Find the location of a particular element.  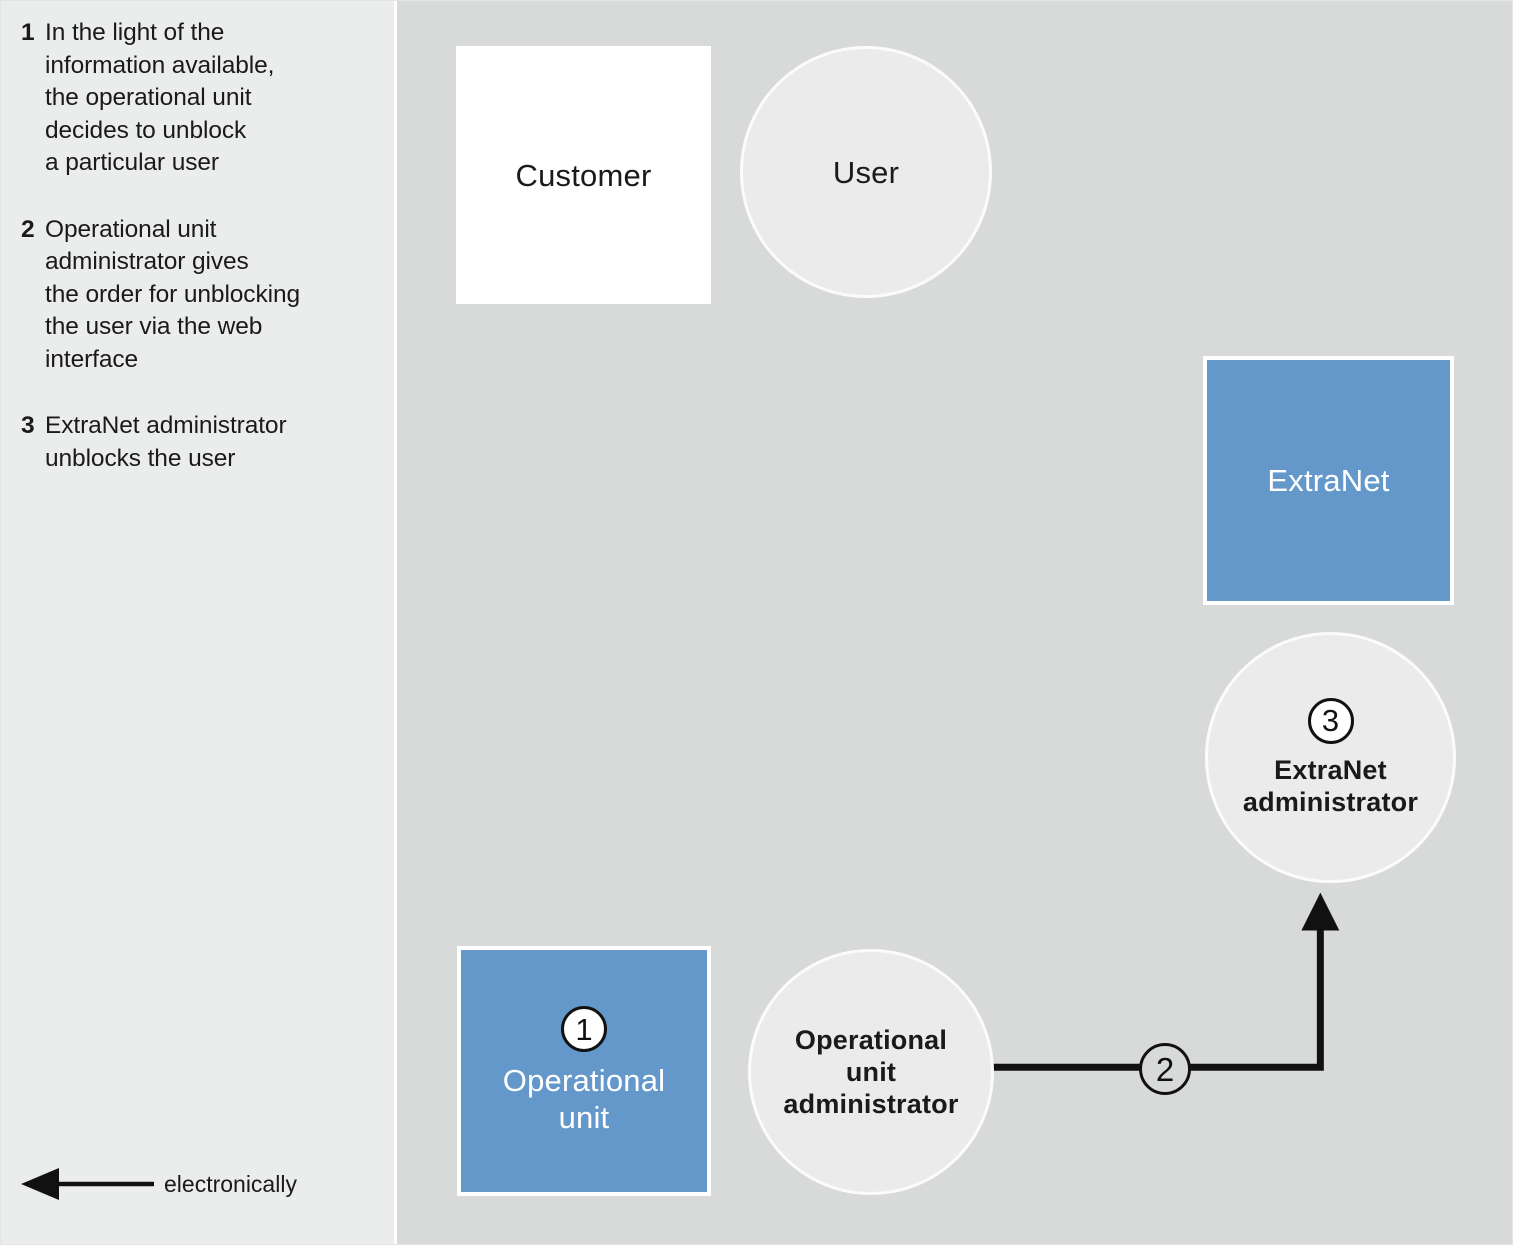

step-number: 2 is located at coordinates (28, 229).